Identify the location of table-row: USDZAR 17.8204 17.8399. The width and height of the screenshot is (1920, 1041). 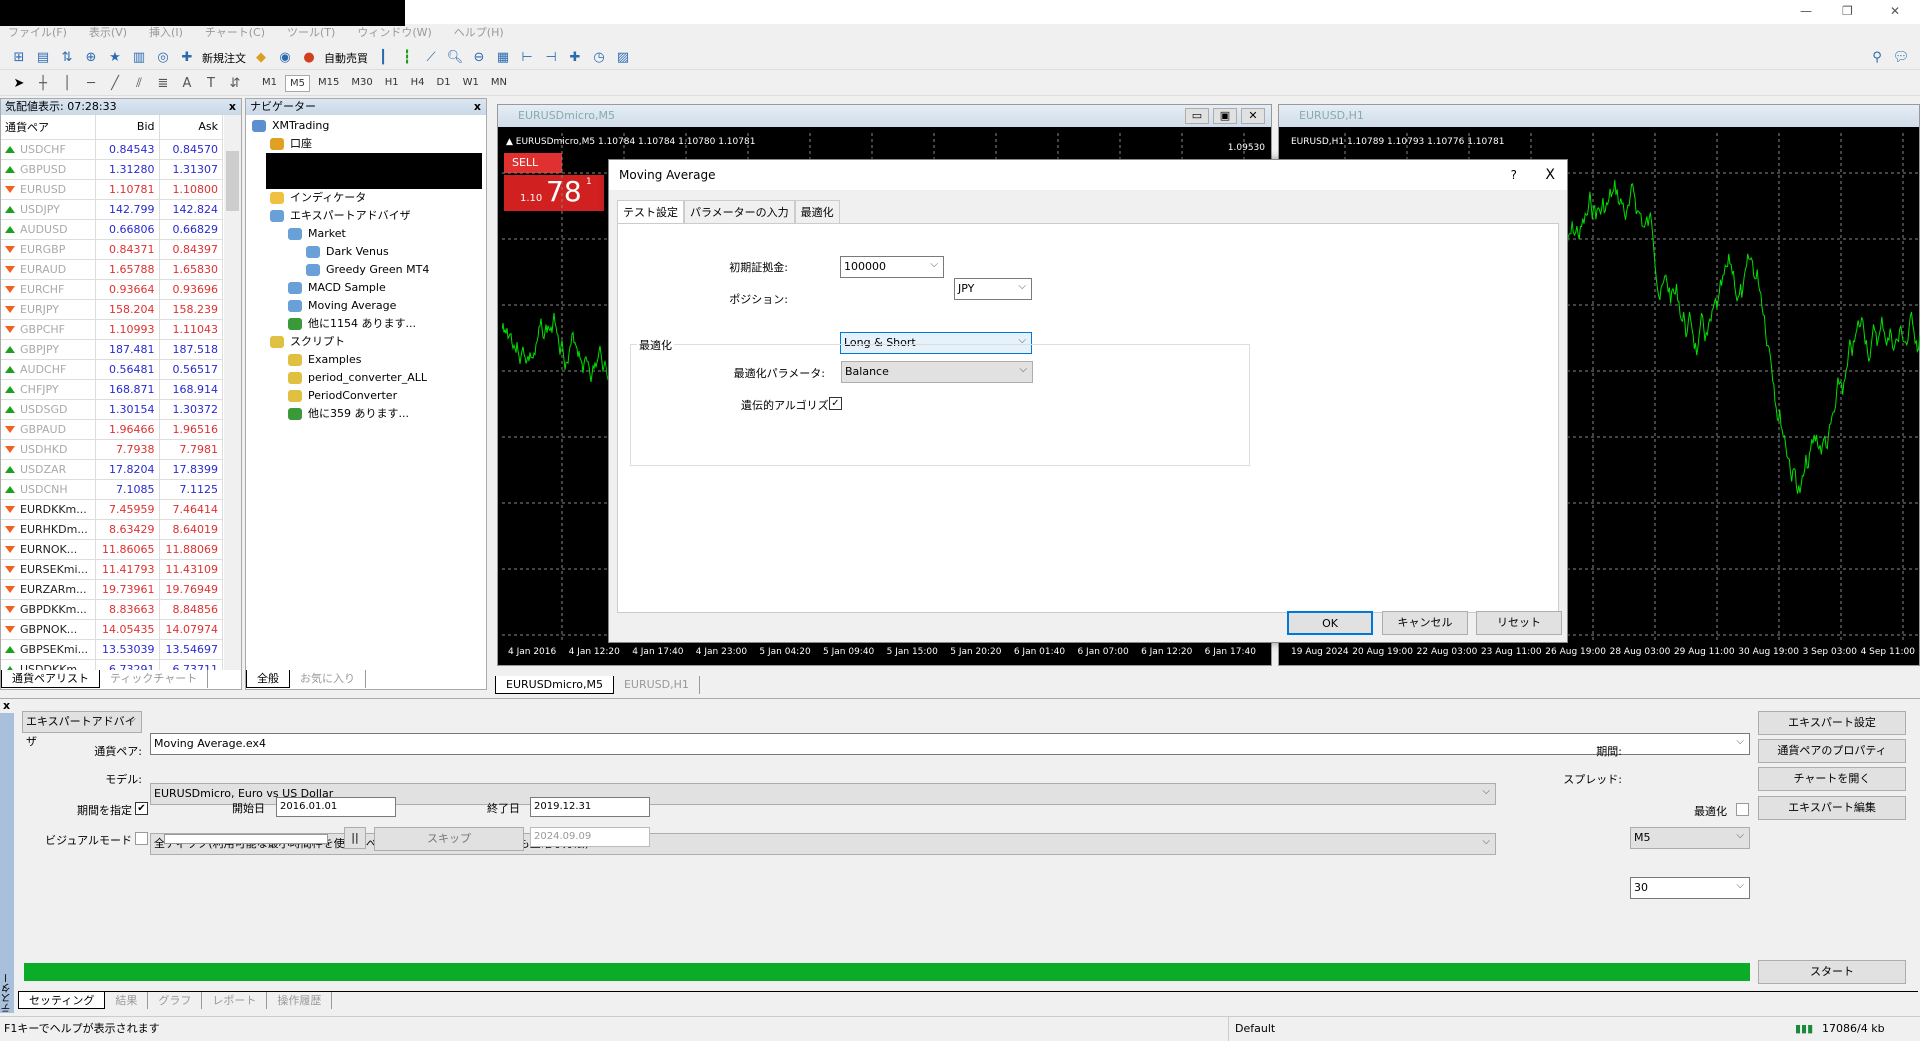
(112, 469).